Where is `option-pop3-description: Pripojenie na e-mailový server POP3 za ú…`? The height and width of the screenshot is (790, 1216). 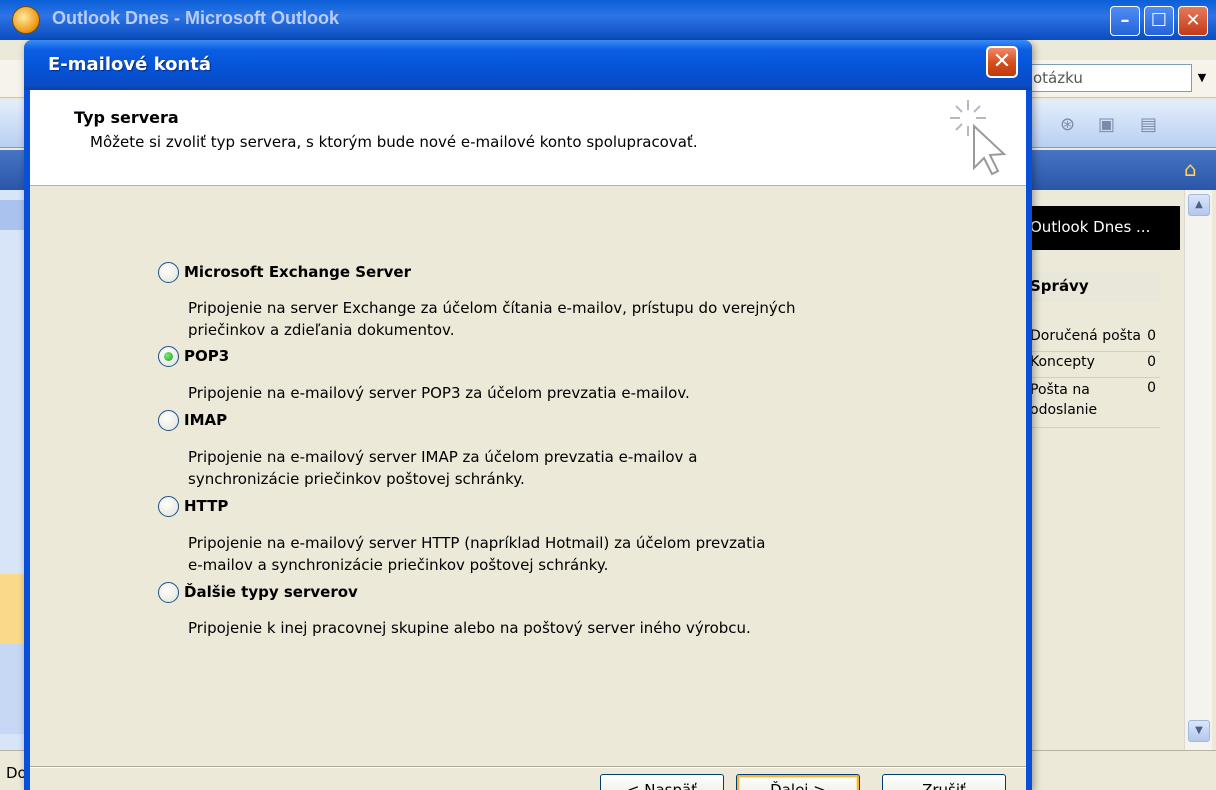 option-pop3-description: Pripojenie na e-mailový server POP3 za ú… is located at coordinates (439, 393).